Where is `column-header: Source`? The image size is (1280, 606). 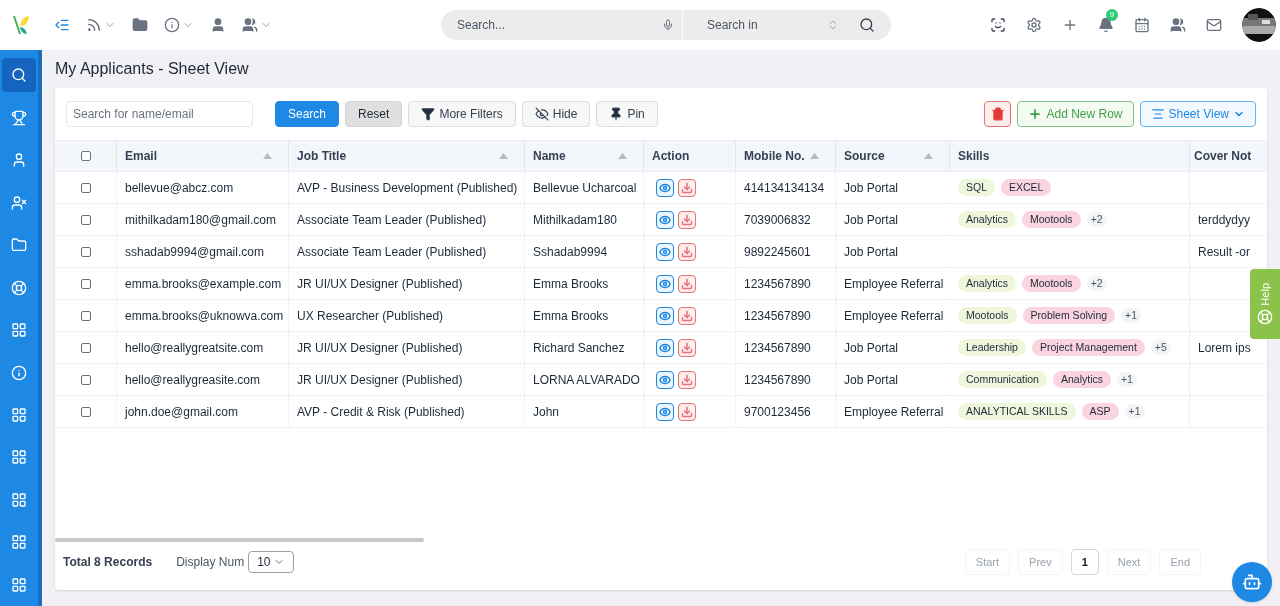 column-header: Source is located at coordinates (893, 156).